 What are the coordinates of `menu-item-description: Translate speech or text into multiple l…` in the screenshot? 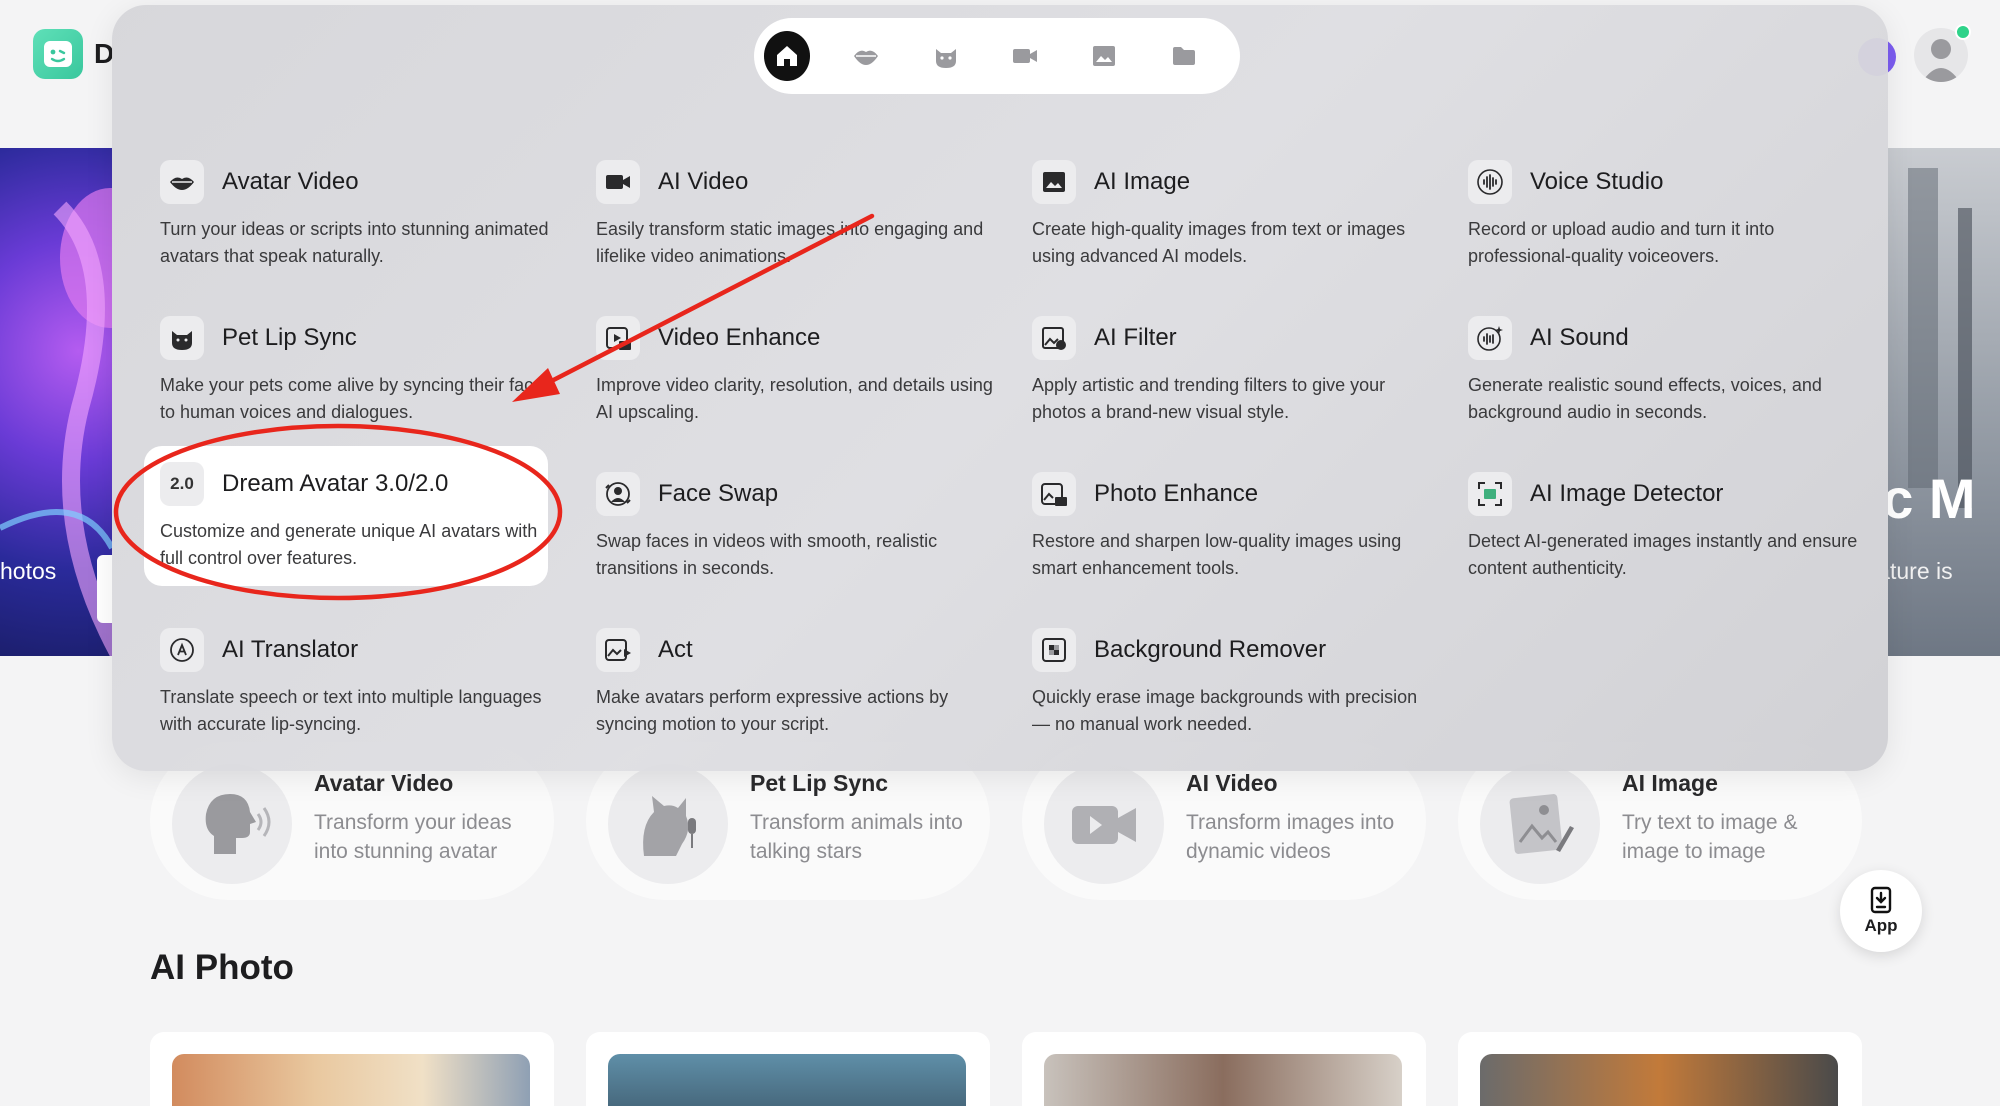 It's located at (351, 710).